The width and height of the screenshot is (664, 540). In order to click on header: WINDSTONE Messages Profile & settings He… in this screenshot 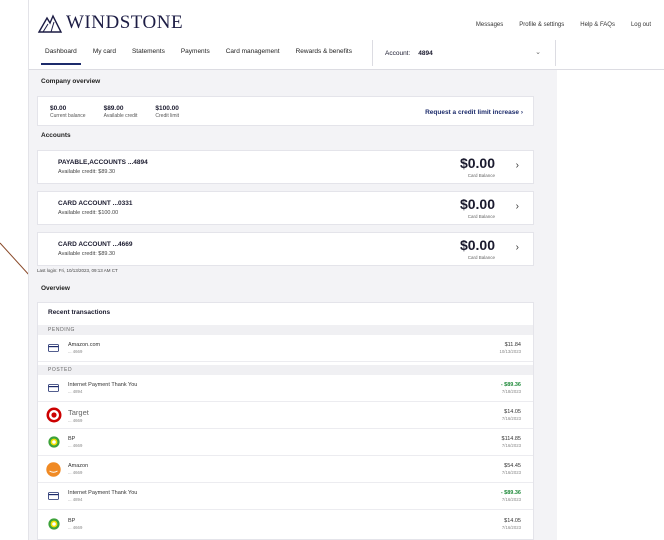, I will do `click(346, 35)`.